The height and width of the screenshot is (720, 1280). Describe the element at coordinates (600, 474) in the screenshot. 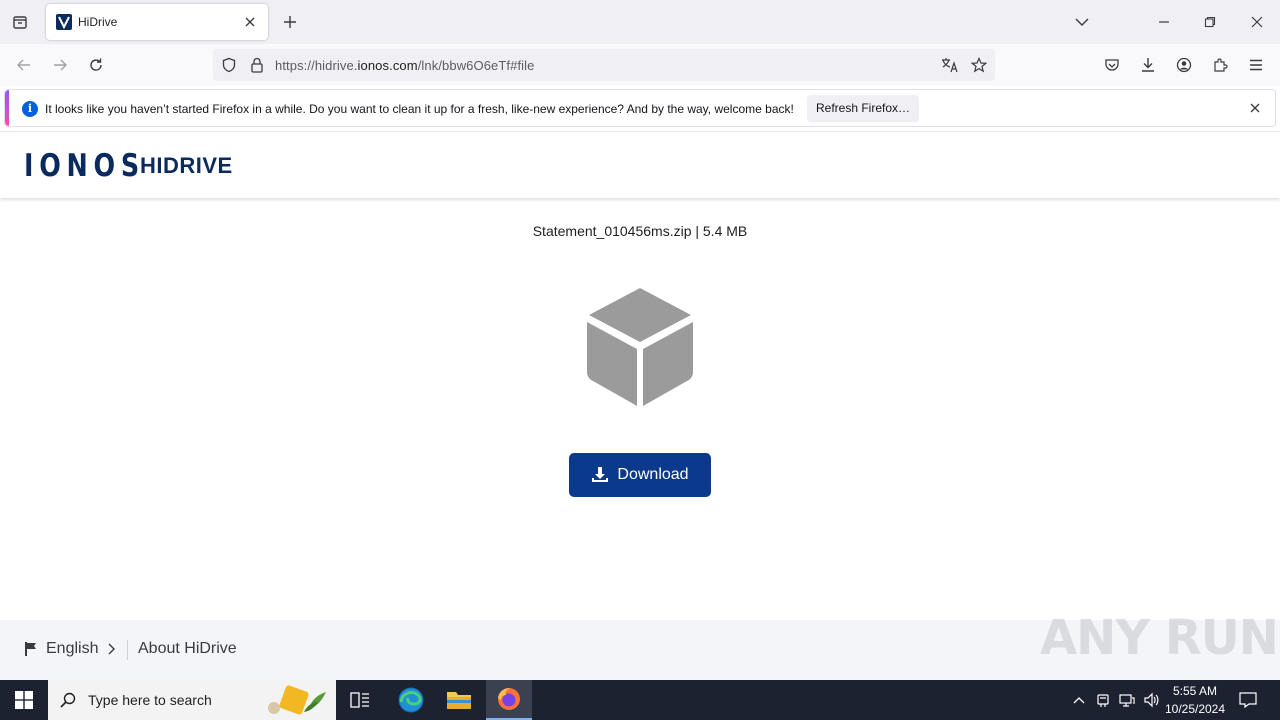

I see `download-icon` at that location.